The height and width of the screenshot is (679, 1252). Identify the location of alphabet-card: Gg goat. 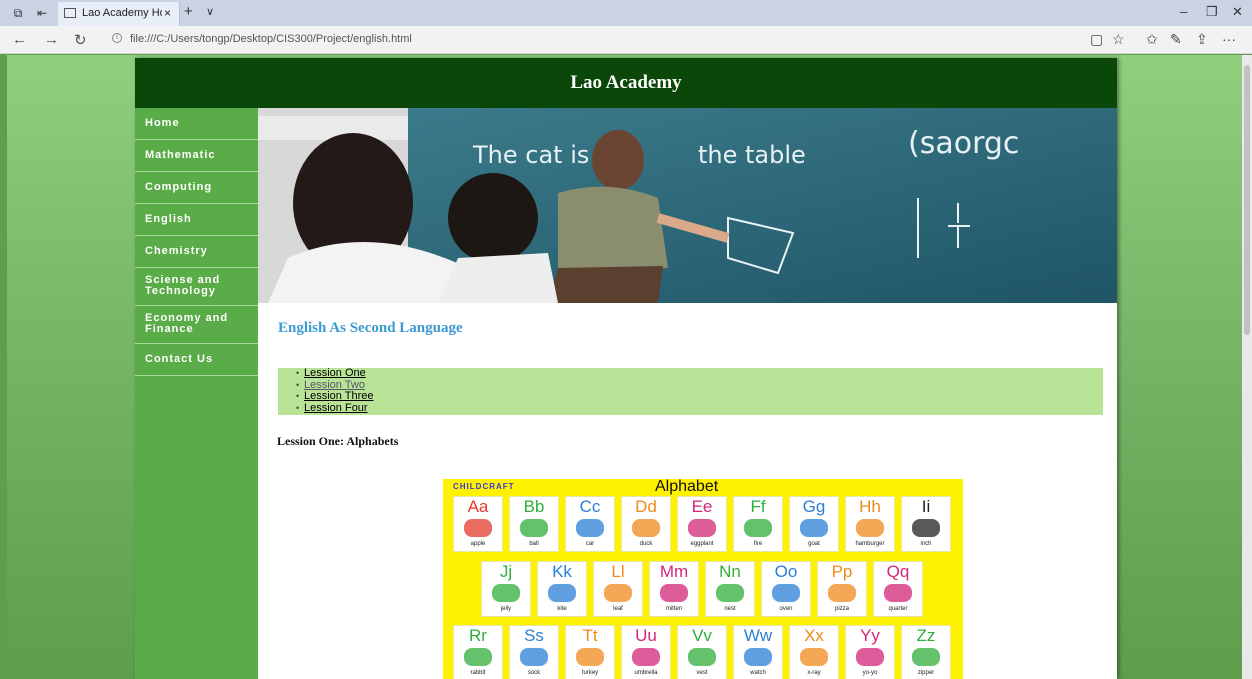
(814, 524).